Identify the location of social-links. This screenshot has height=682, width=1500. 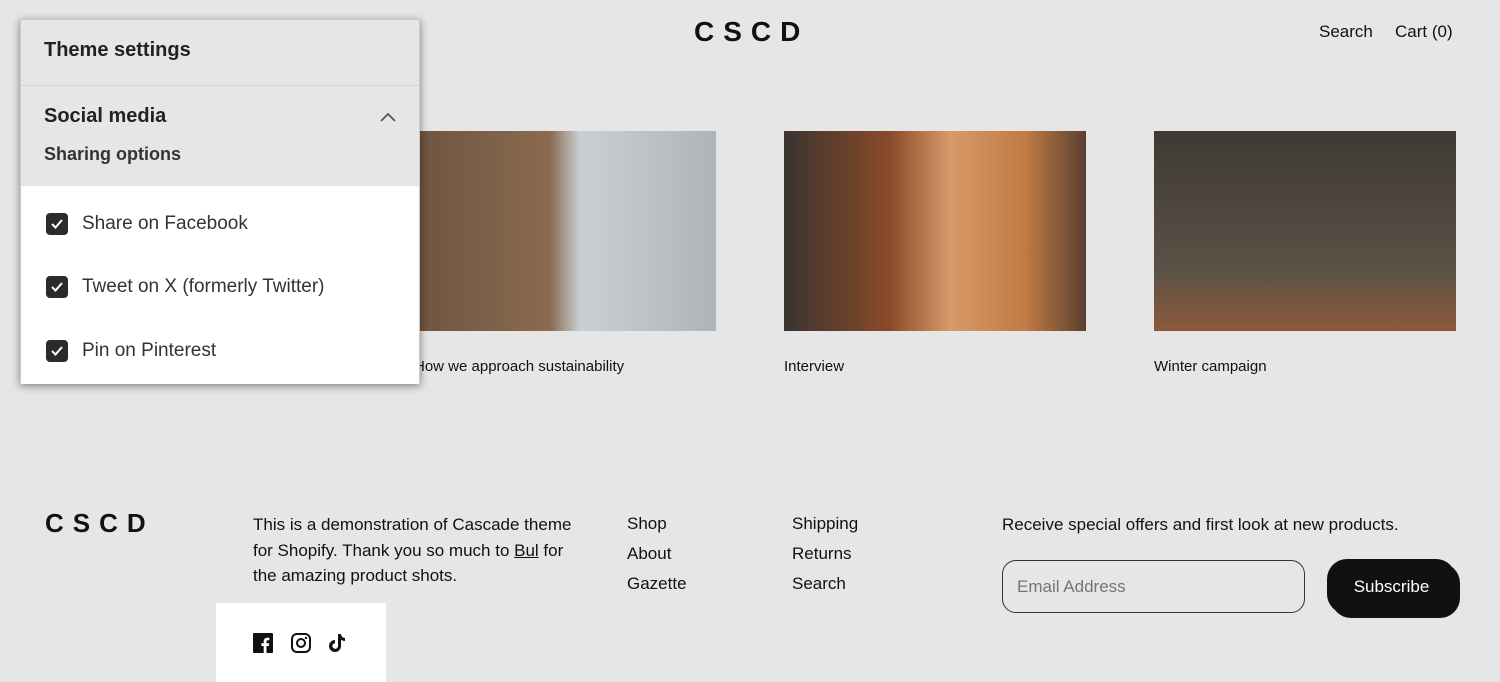
(301, 642).